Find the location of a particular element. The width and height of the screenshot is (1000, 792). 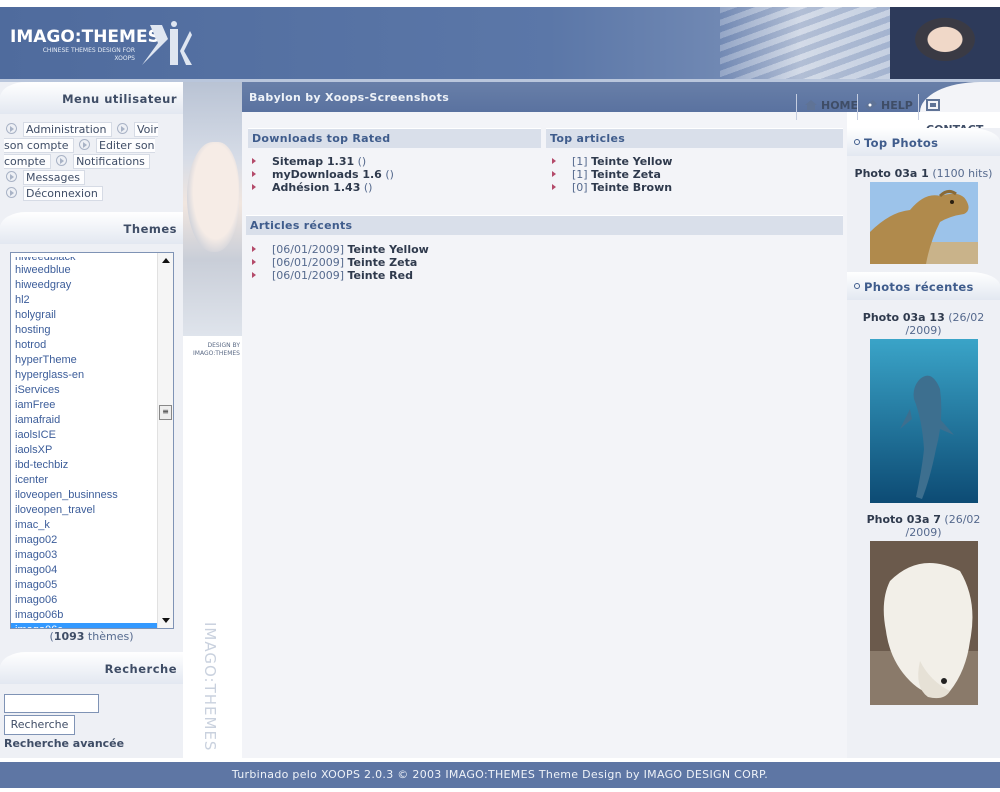

scroll-down-icon is located at coordinates (166, 620).